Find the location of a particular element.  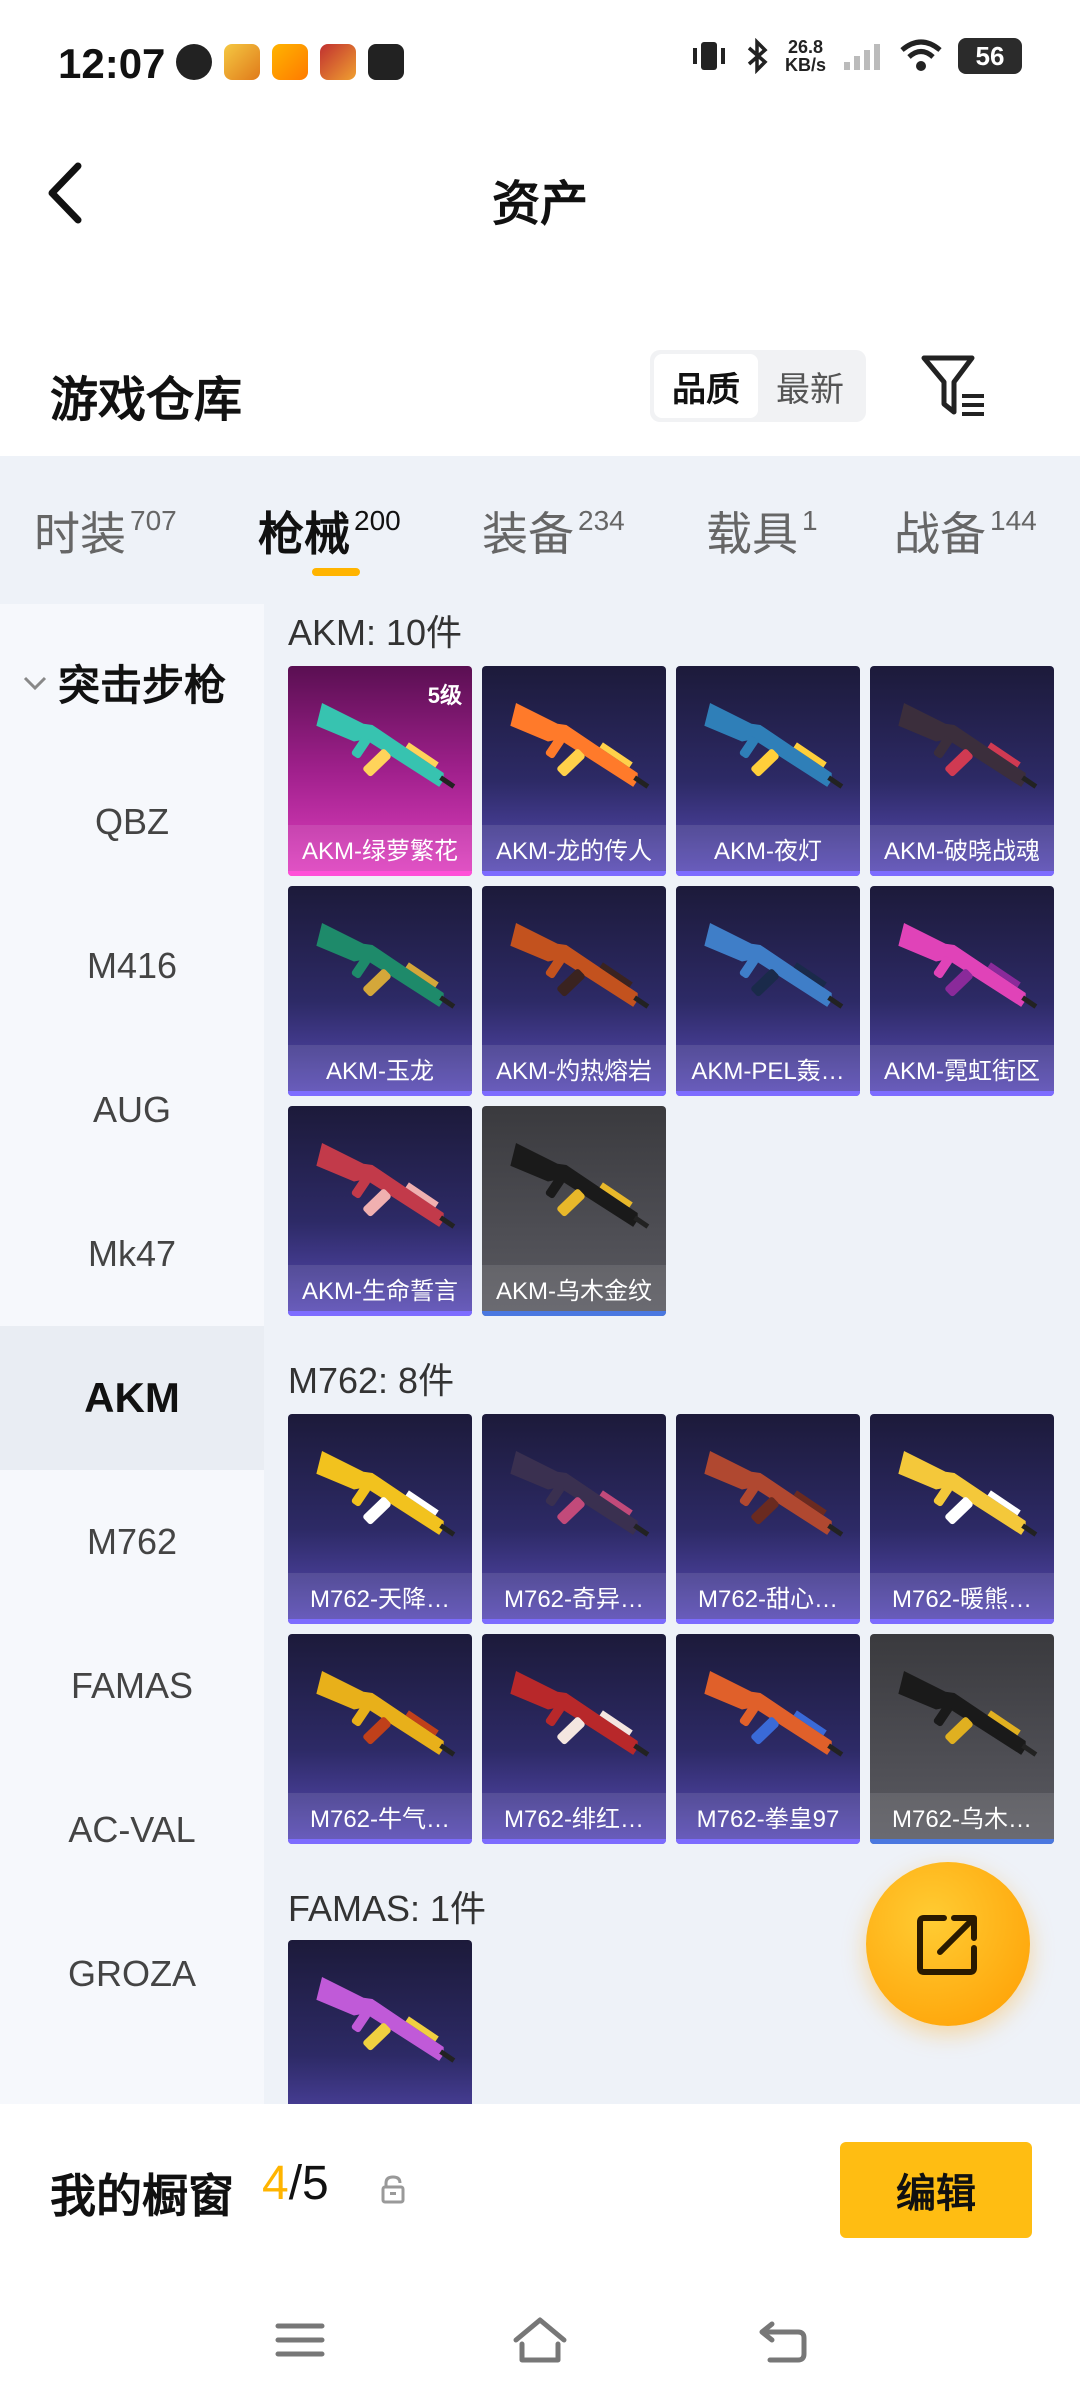

chevron-down-icon is located at coordinates (35, 683).